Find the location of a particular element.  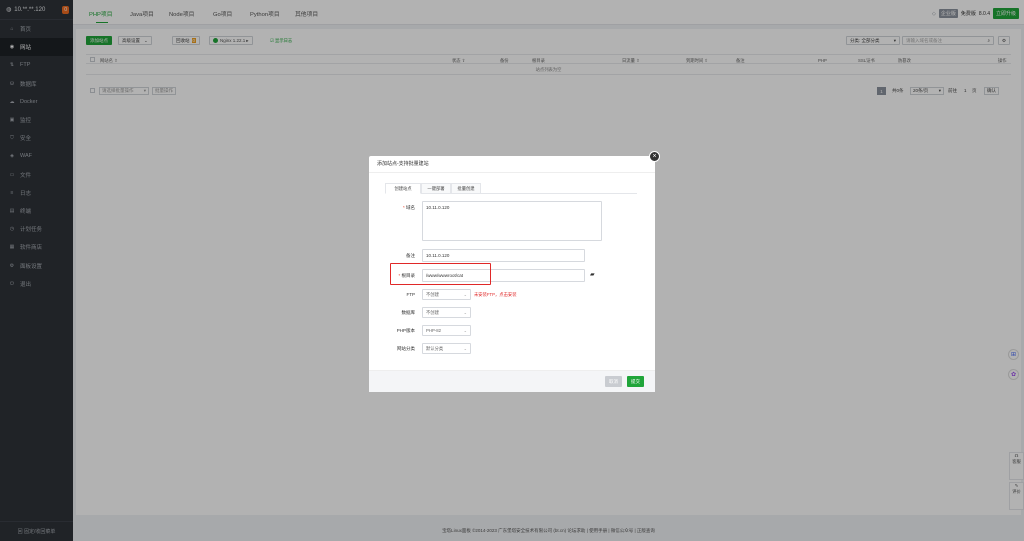

remark-input: 10.11.0.120 is located at coordinates (503, 255).